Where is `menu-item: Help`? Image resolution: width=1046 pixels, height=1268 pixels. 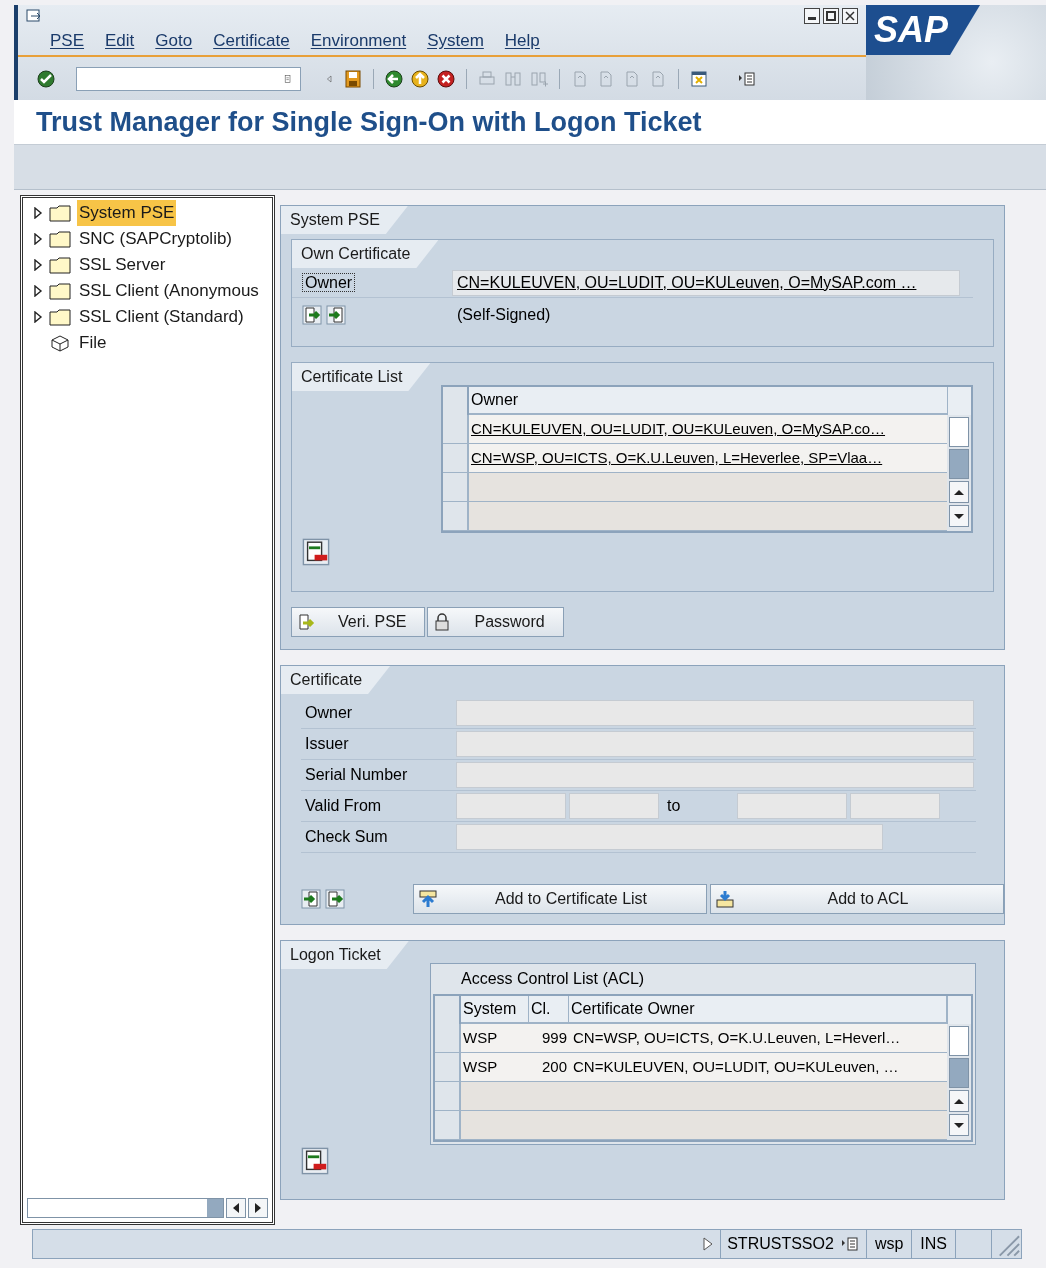 menu-item: Help is located at coordinates (522, 41).